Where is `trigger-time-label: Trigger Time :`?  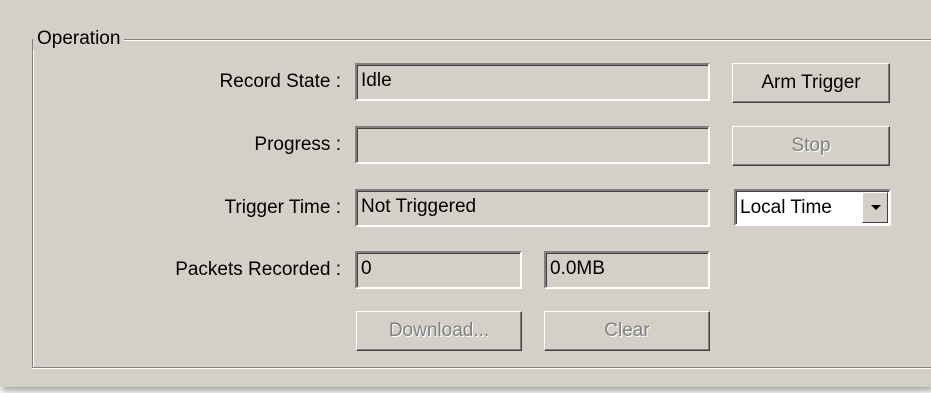
trigger-time-label: Trigger Time : is located at coordinates (283, 207).